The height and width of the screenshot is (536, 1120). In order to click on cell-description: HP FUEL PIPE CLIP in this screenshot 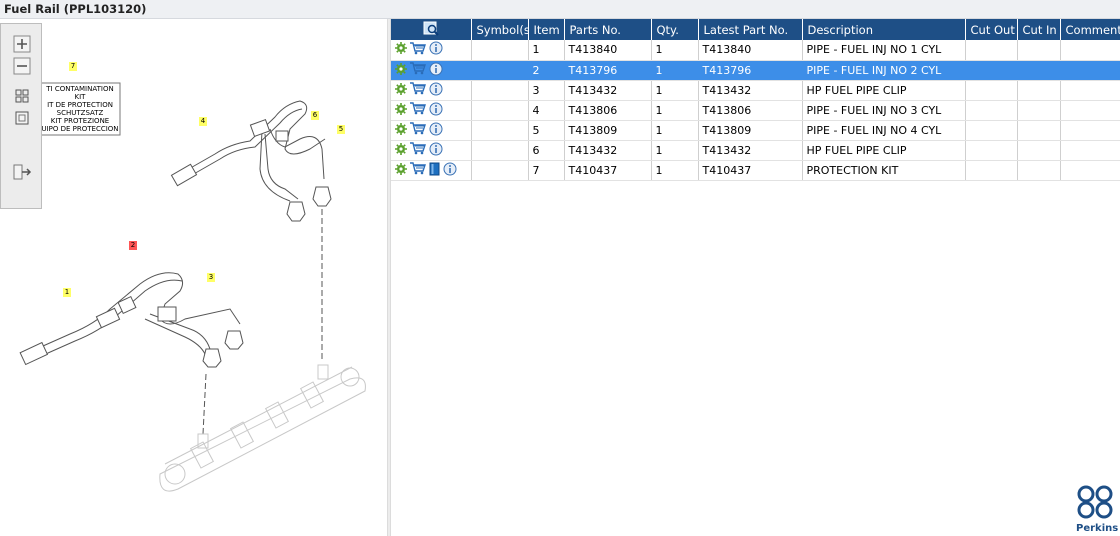, I will do `click(884, 90)`.